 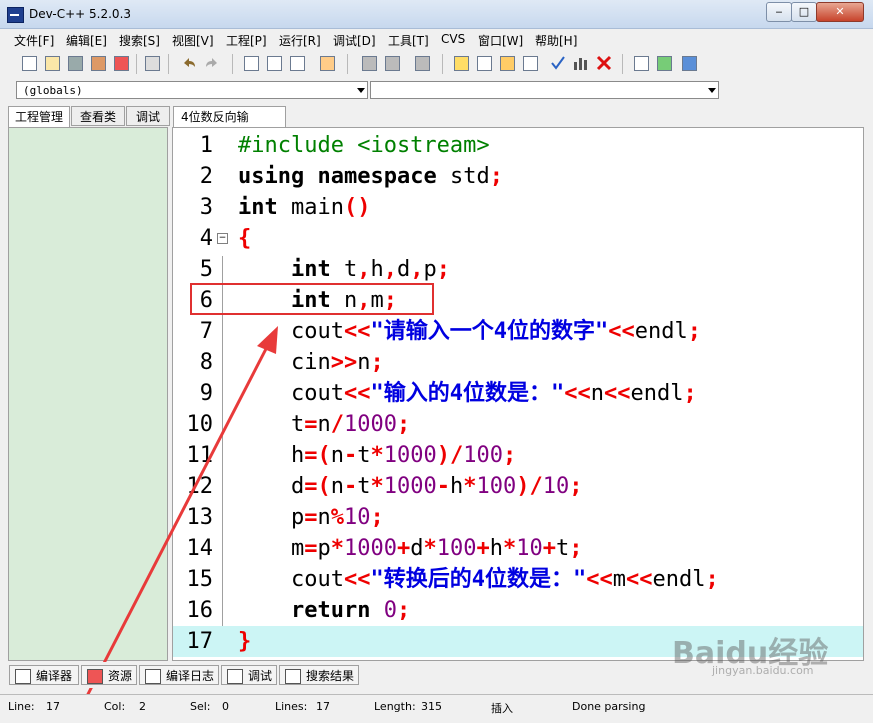 I want to click on code-text: cout<<"输入的4位数是："<<n<<endl;, so click(x=467, y=393).